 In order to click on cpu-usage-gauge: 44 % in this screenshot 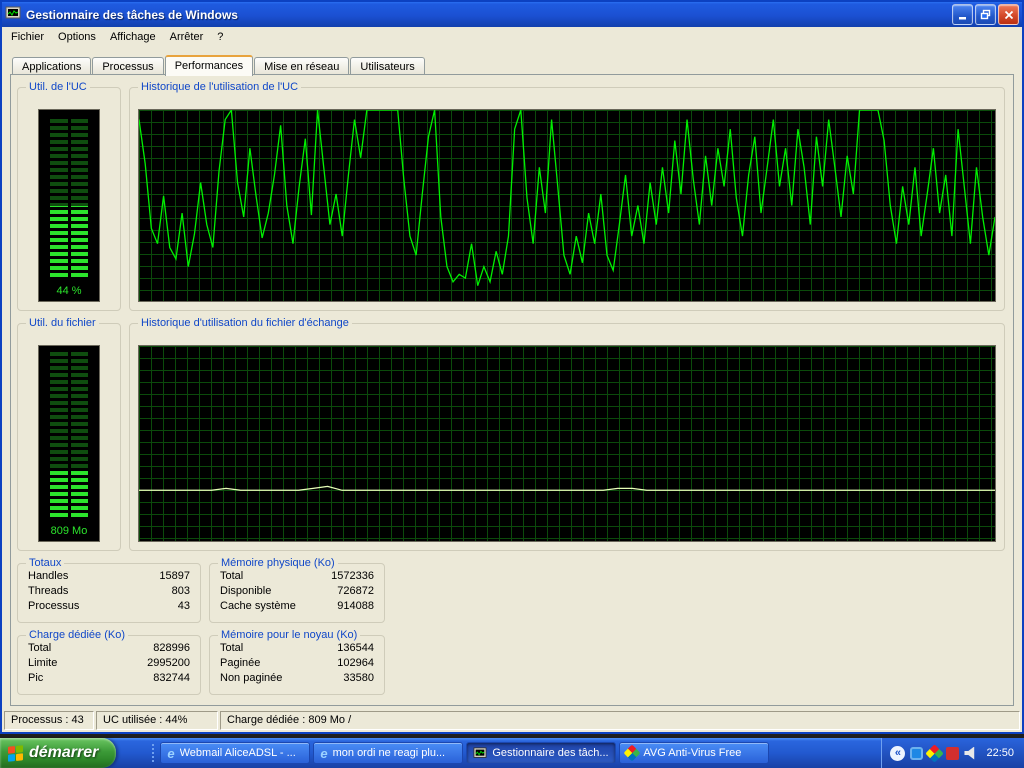, I will do `click(69, 205)`.